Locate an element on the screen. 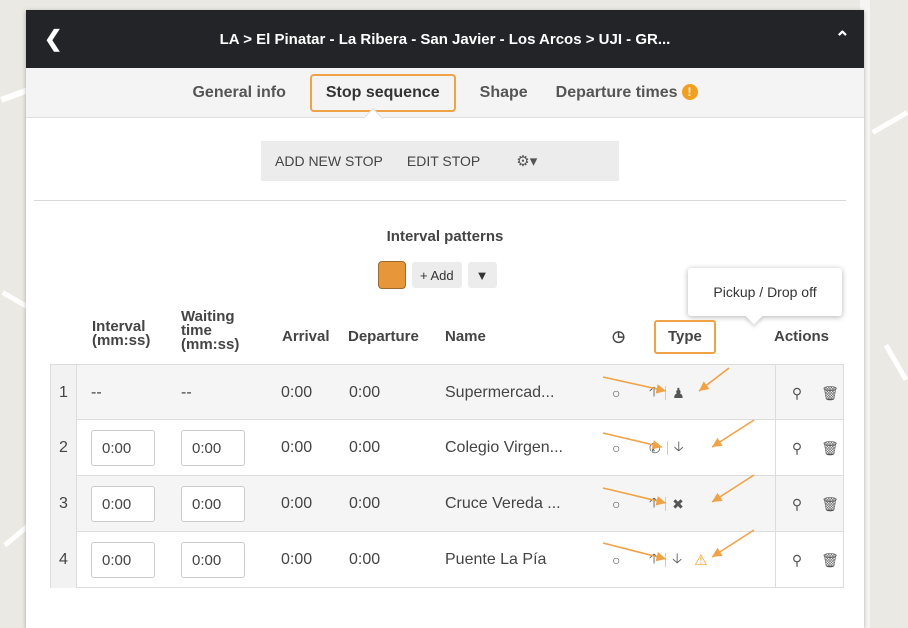  tab-label: Departure times is located at coordinates (616, 92).